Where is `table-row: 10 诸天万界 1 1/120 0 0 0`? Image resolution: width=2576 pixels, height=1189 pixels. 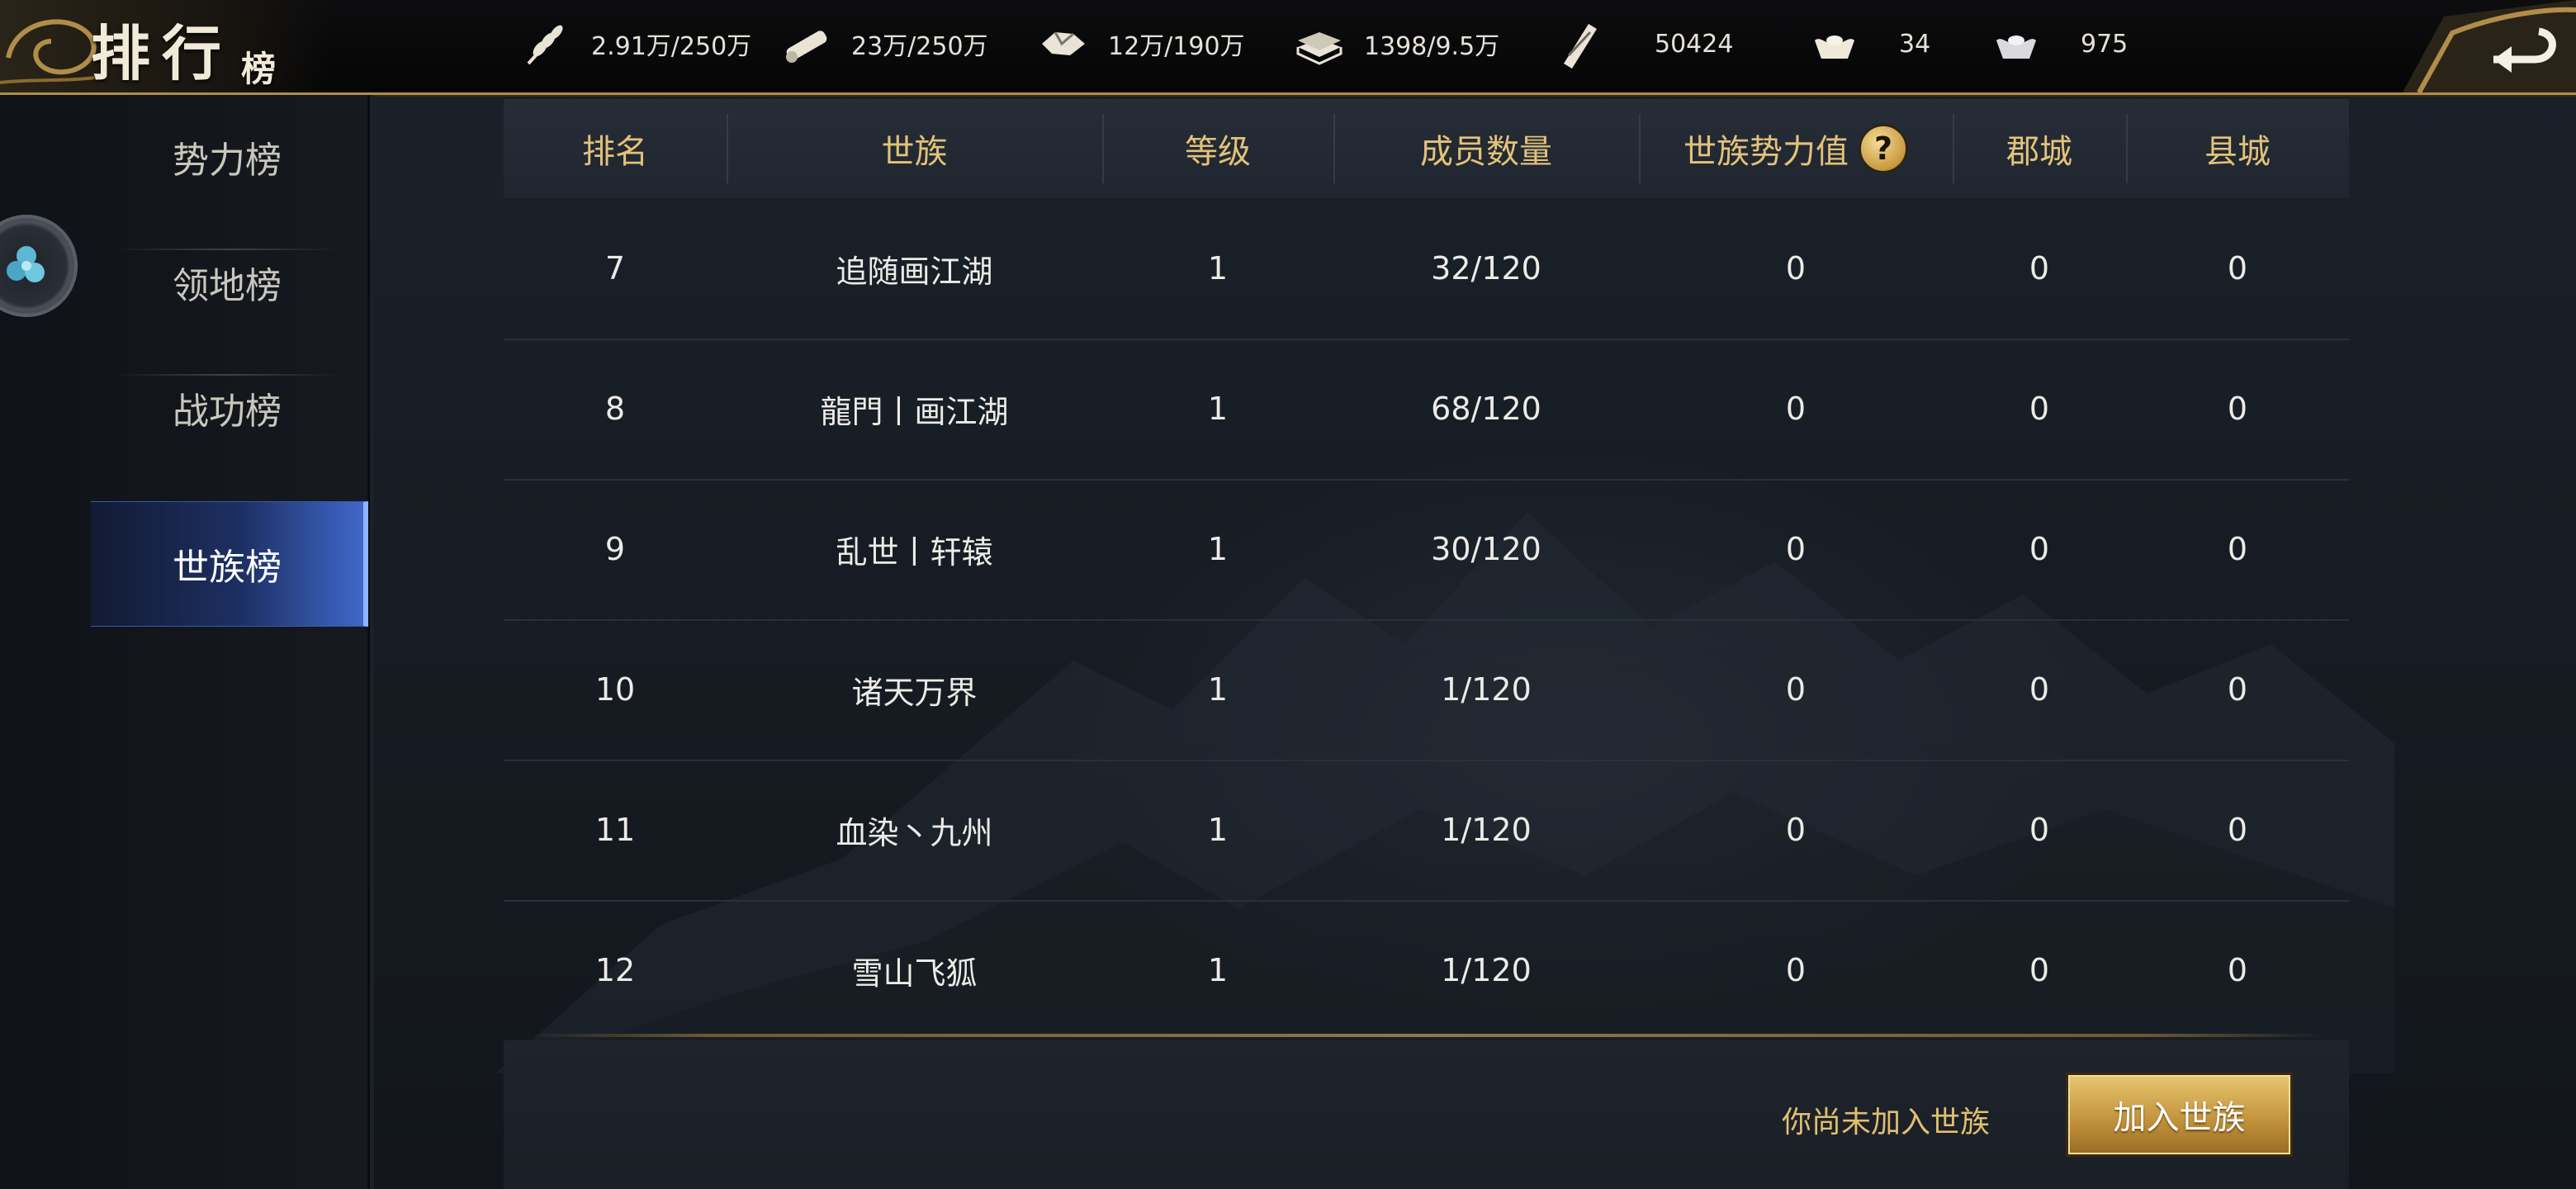 table-row: 10 诸天万界 1 1/120 0 0 0 is located at coordinates (1426, 690).